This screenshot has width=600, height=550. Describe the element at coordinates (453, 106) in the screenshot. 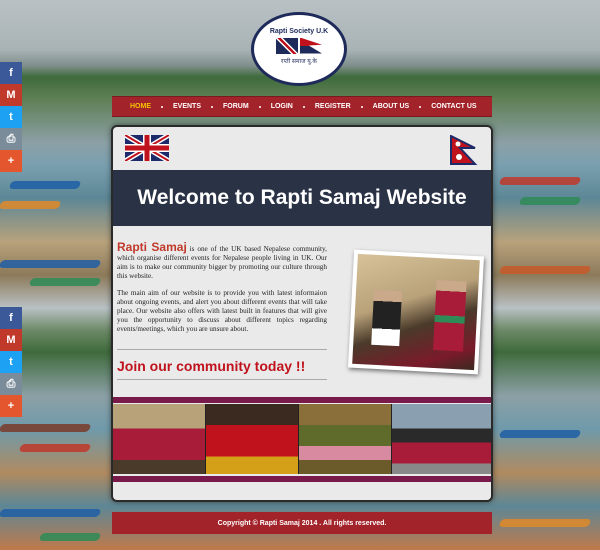

I see `nav-contact-us: CONTACT US` at that location.